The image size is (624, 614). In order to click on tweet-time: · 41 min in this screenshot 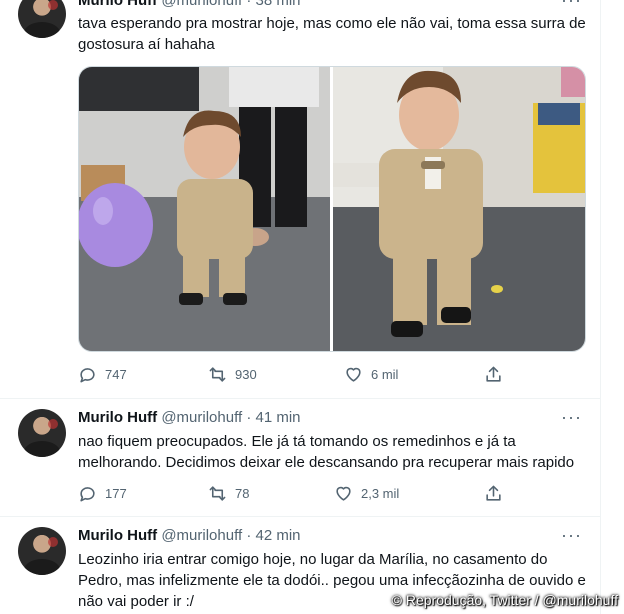, I will do `click(273, 417)`.